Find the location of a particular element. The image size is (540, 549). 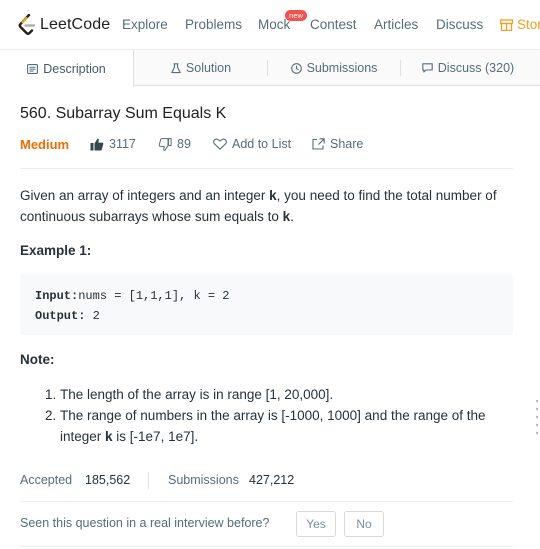

nav-problems: Problems is located at coordinates (213, 24).